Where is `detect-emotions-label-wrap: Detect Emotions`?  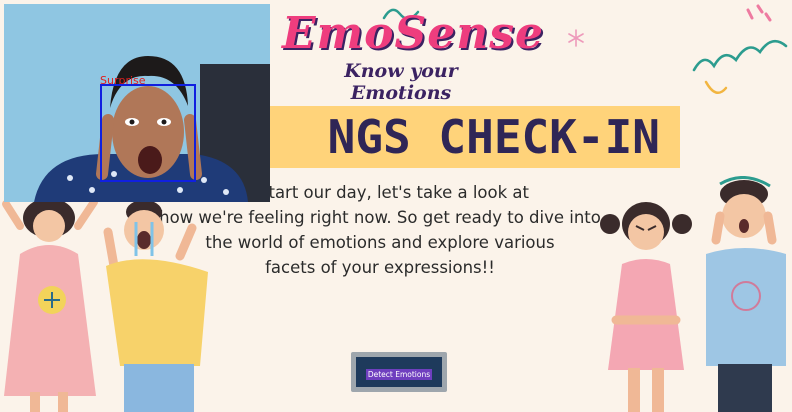
detect-emotions-label-wrap: Detect Emotions is located at coordinates (399, 372).